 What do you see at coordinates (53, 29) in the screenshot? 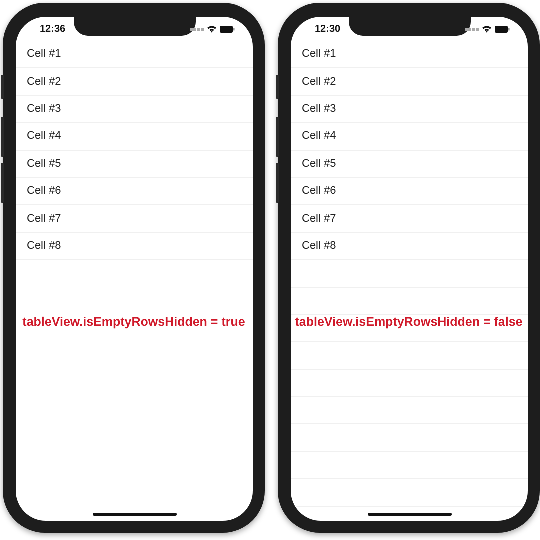
I see `status-time: 12:36` at bounding box center [53, 29].